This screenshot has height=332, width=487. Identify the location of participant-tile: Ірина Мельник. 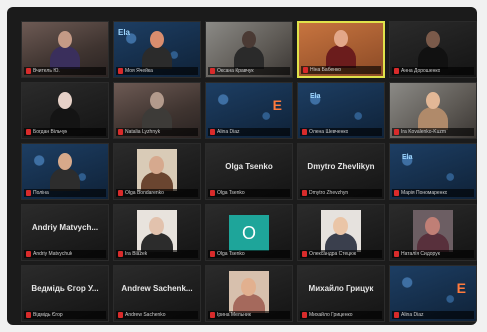
(249, 293).